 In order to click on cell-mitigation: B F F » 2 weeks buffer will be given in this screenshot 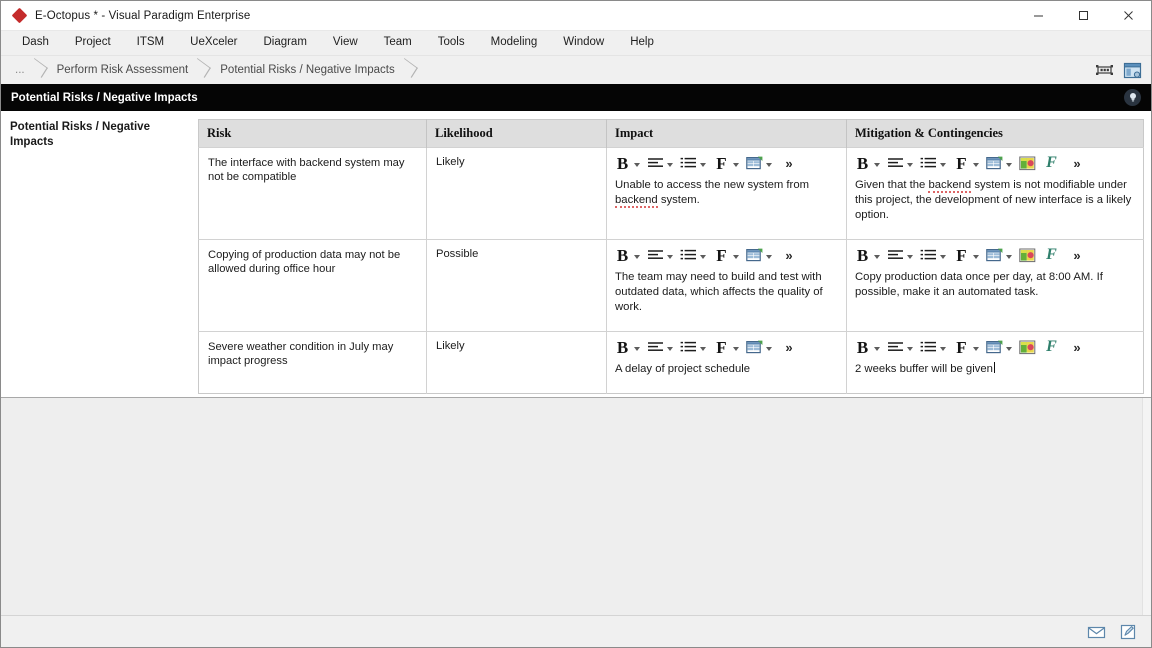, I will do `click(995, 362)`.